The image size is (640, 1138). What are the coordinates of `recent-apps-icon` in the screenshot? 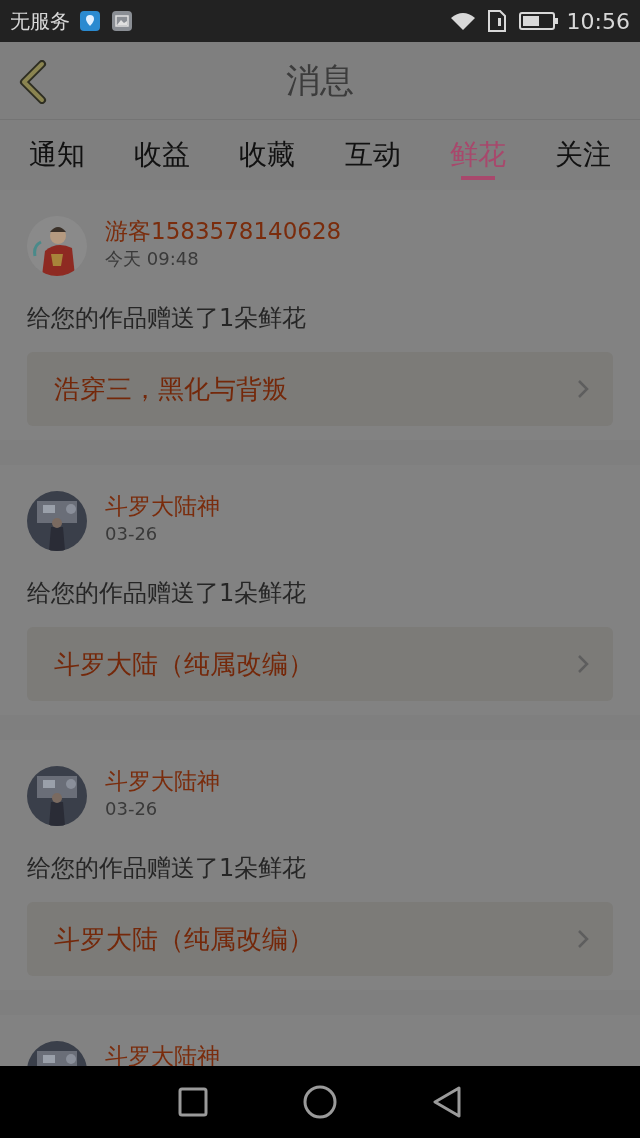 It's located at (192, 1102).